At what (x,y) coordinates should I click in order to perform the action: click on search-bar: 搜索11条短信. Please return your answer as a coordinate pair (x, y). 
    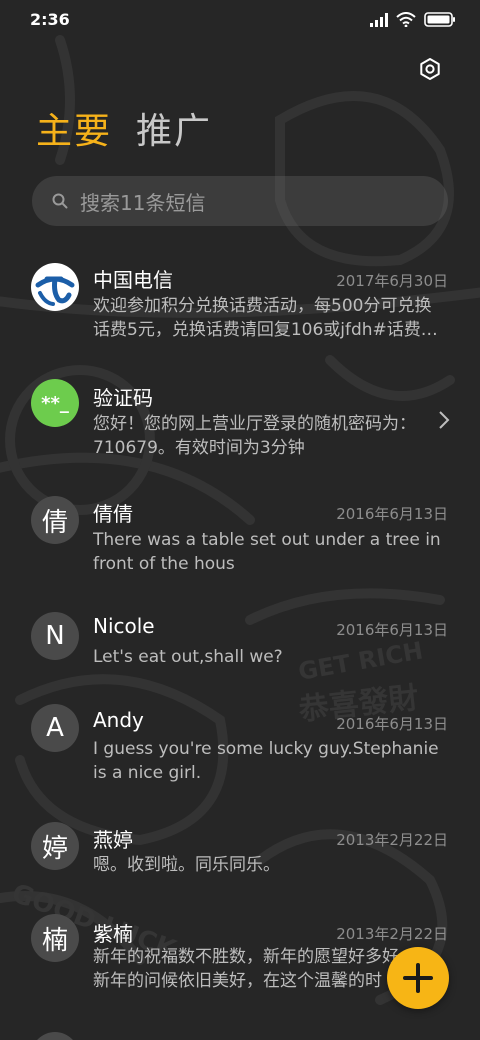
    Looking at the image, I should click on (240, 201).